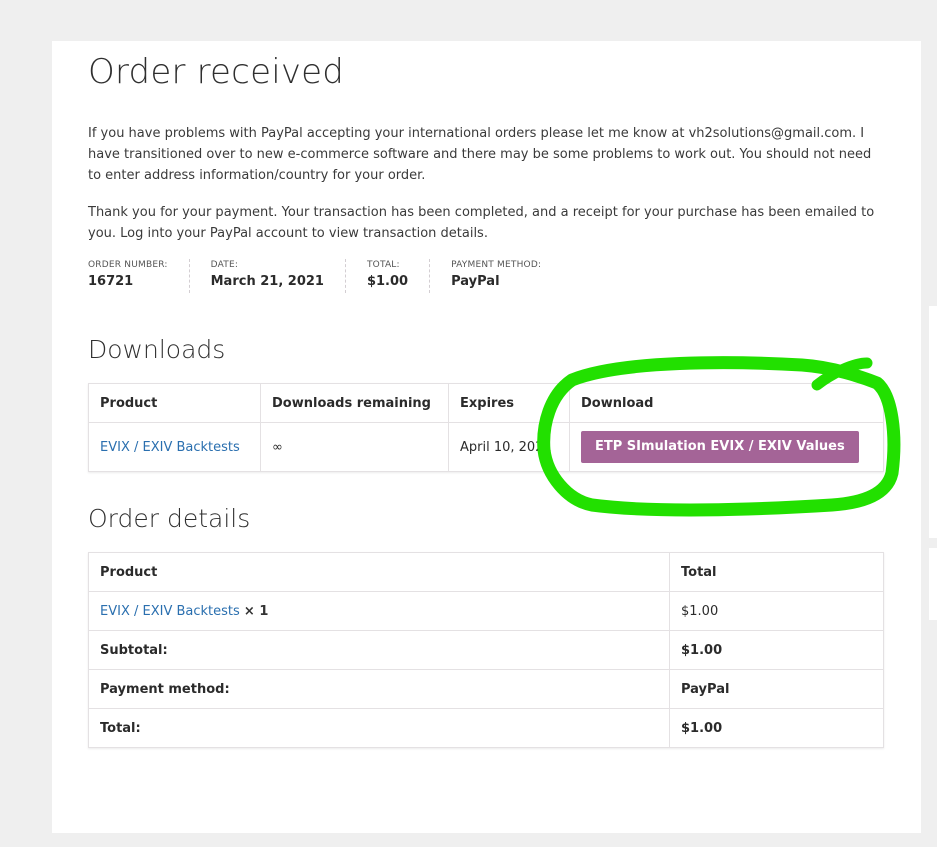  What do you see at coordinates (170, 447) in the screenshot?
I see `download-product-link: EVIX / EXIV Backtests` at bounding box center [170, 447].